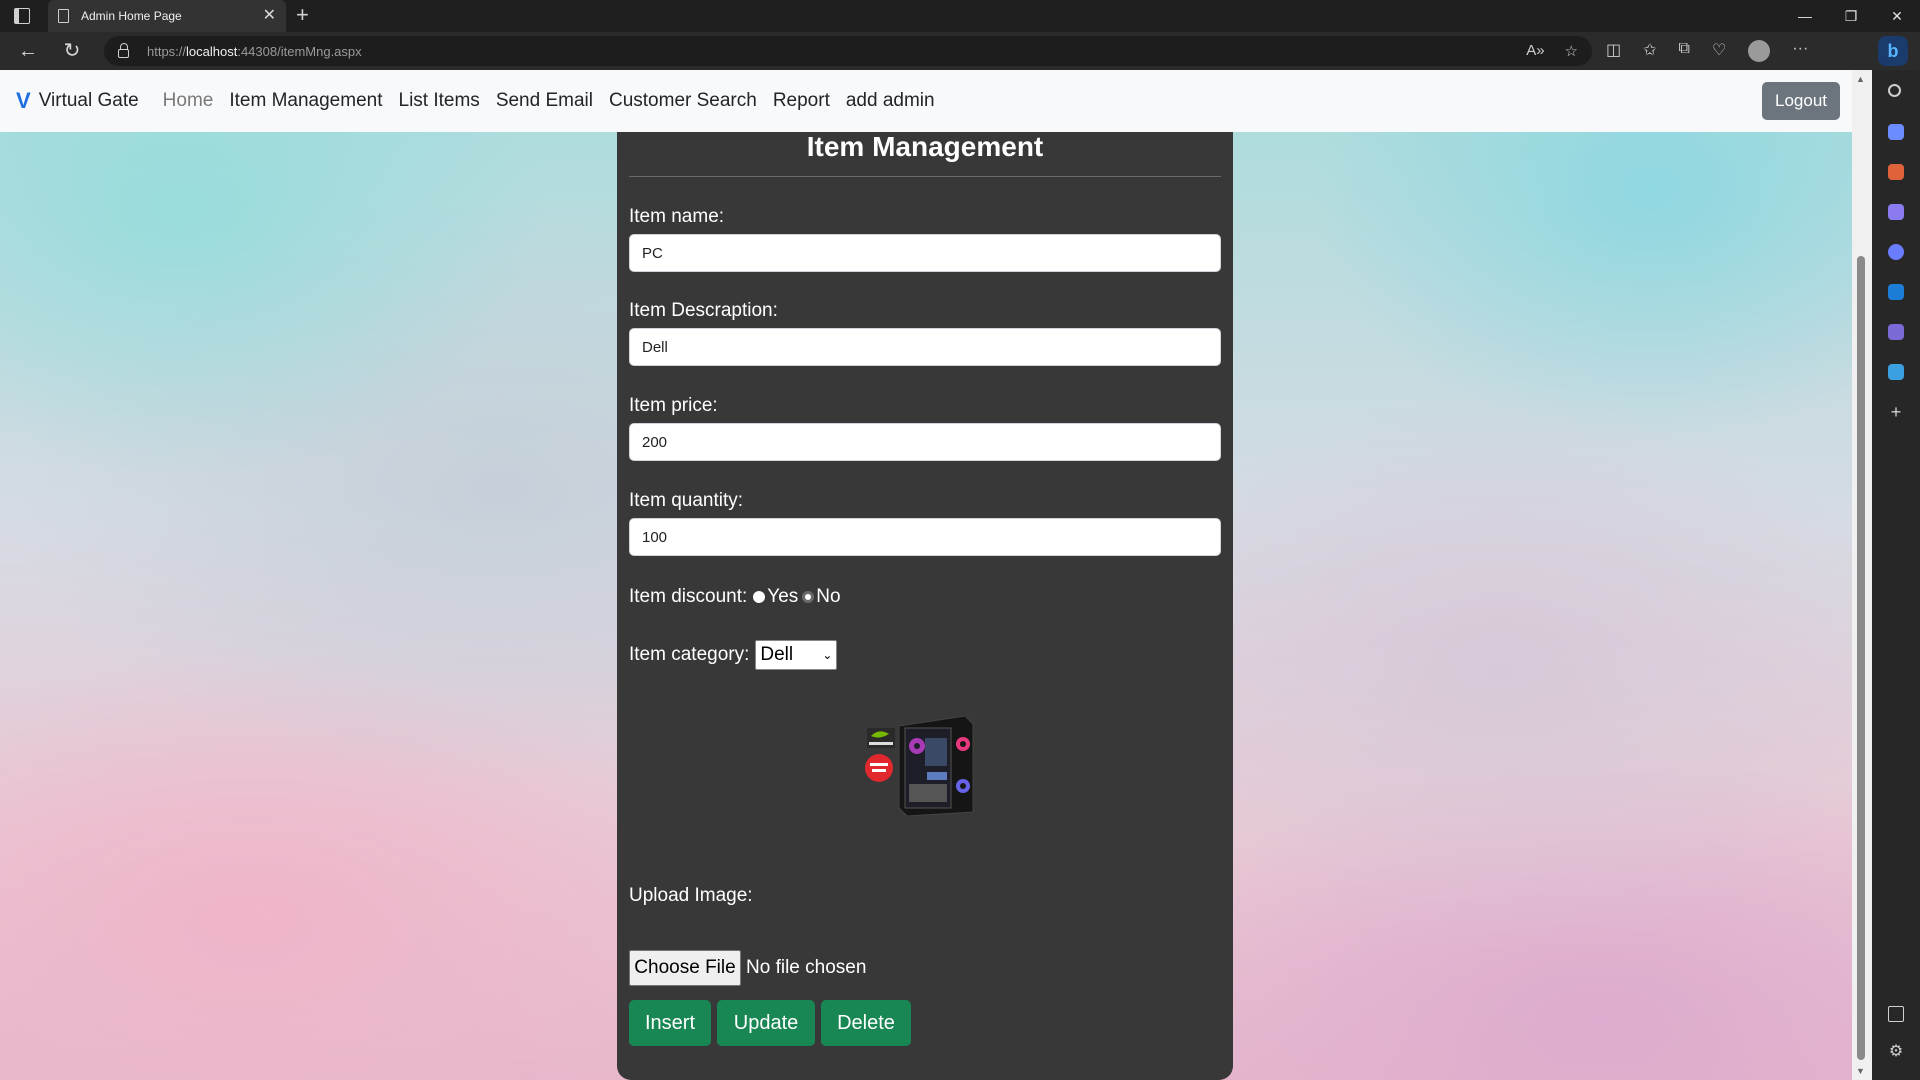 This screenshot has width=1920, height=1080. Describe the element at coordinates (670, 1023) in the screenshot. I see `insert-button: Insert` at that location.